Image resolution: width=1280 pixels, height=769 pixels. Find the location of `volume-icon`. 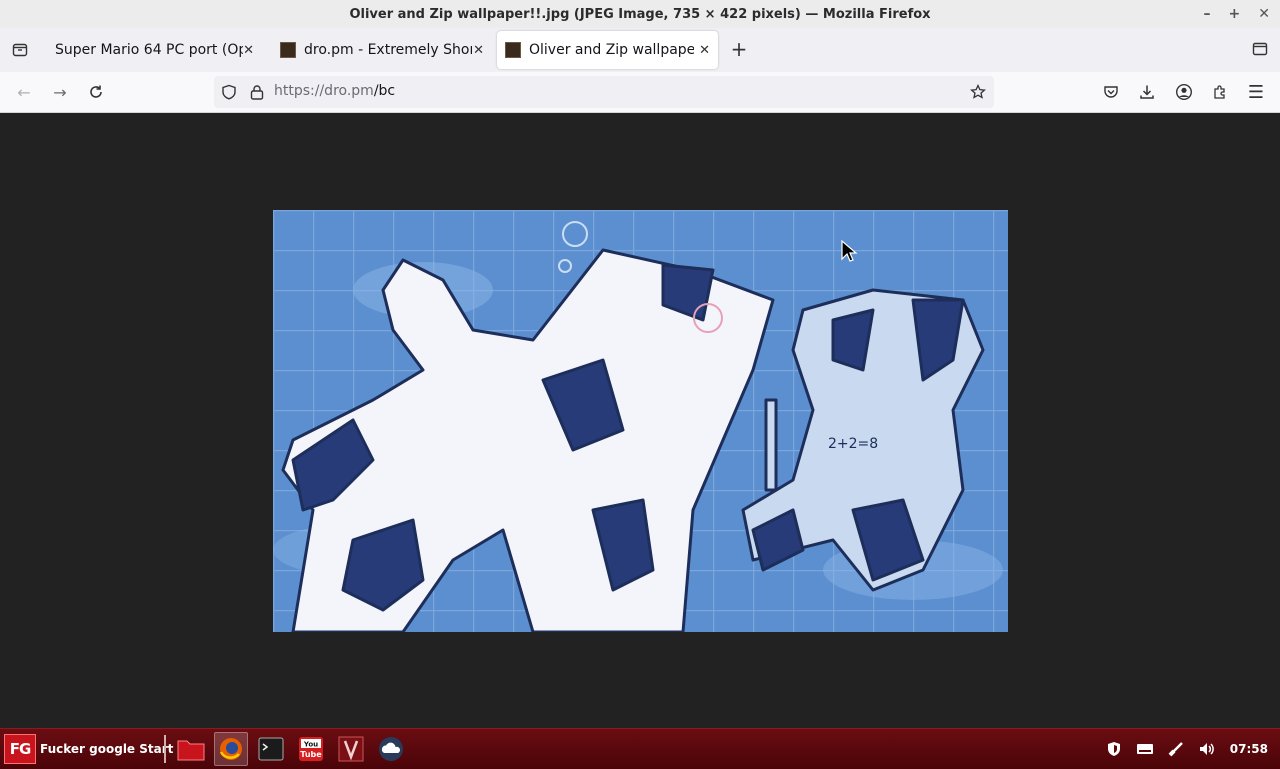

volume-icon is located at coordinates (1207, 749).